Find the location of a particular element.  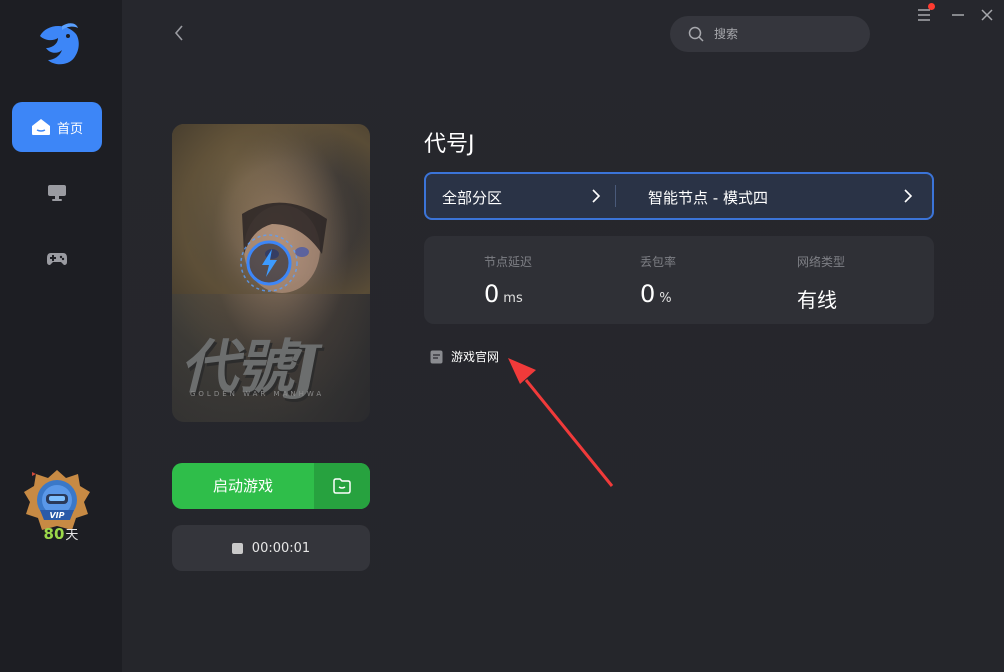

sidebar-item-home: 首页 is located at coordinates (57, 127).